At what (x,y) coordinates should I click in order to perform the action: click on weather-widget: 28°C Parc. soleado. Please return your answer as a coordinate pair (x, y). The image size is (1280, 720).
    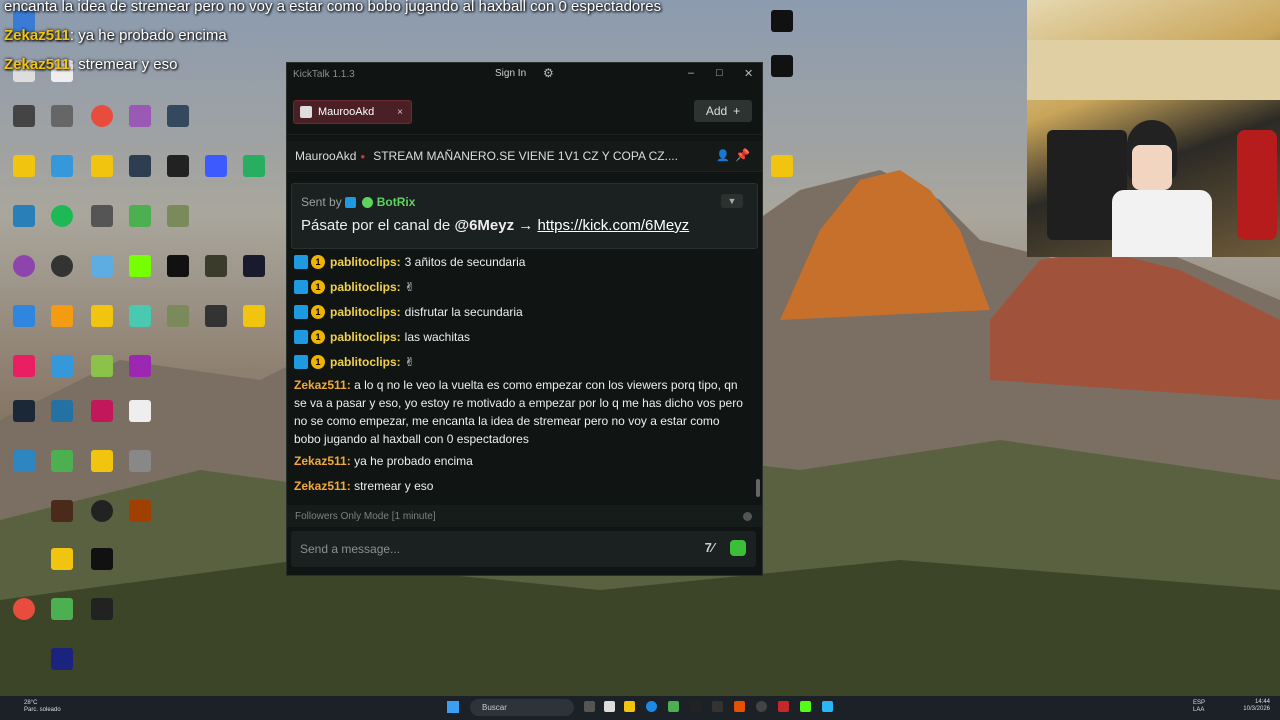
    Looking at the image, I should click on (42, 707).